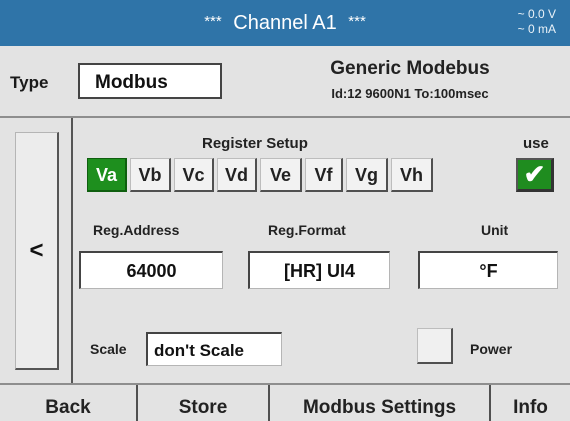  I want to click on device-info: Id:12 9600N1 To:100msec, so click(410, 93).